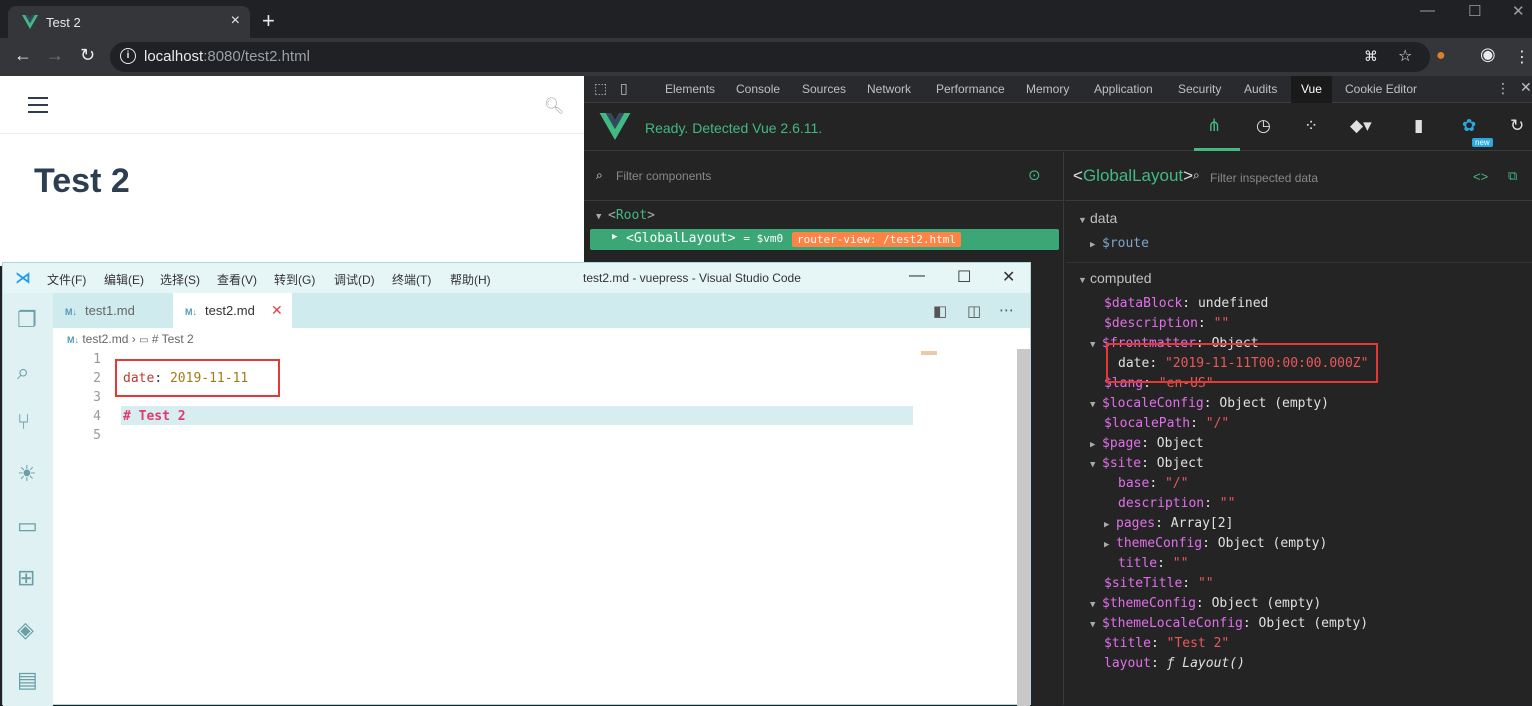 This screenshot has height=706, width=1532. What do you see at coordinates (1147, 443) in the screenshot?
I see `prop-row: ▶ $page: Object` at bounding box center [1147, 443].